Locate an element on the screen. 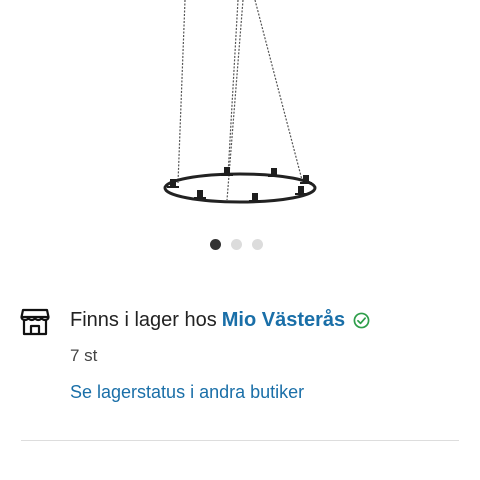 The height and width of the screenshot is (480, 480). other-stores-link: Se lagerstatus i andra butiker is located at coordinates (187, 392).